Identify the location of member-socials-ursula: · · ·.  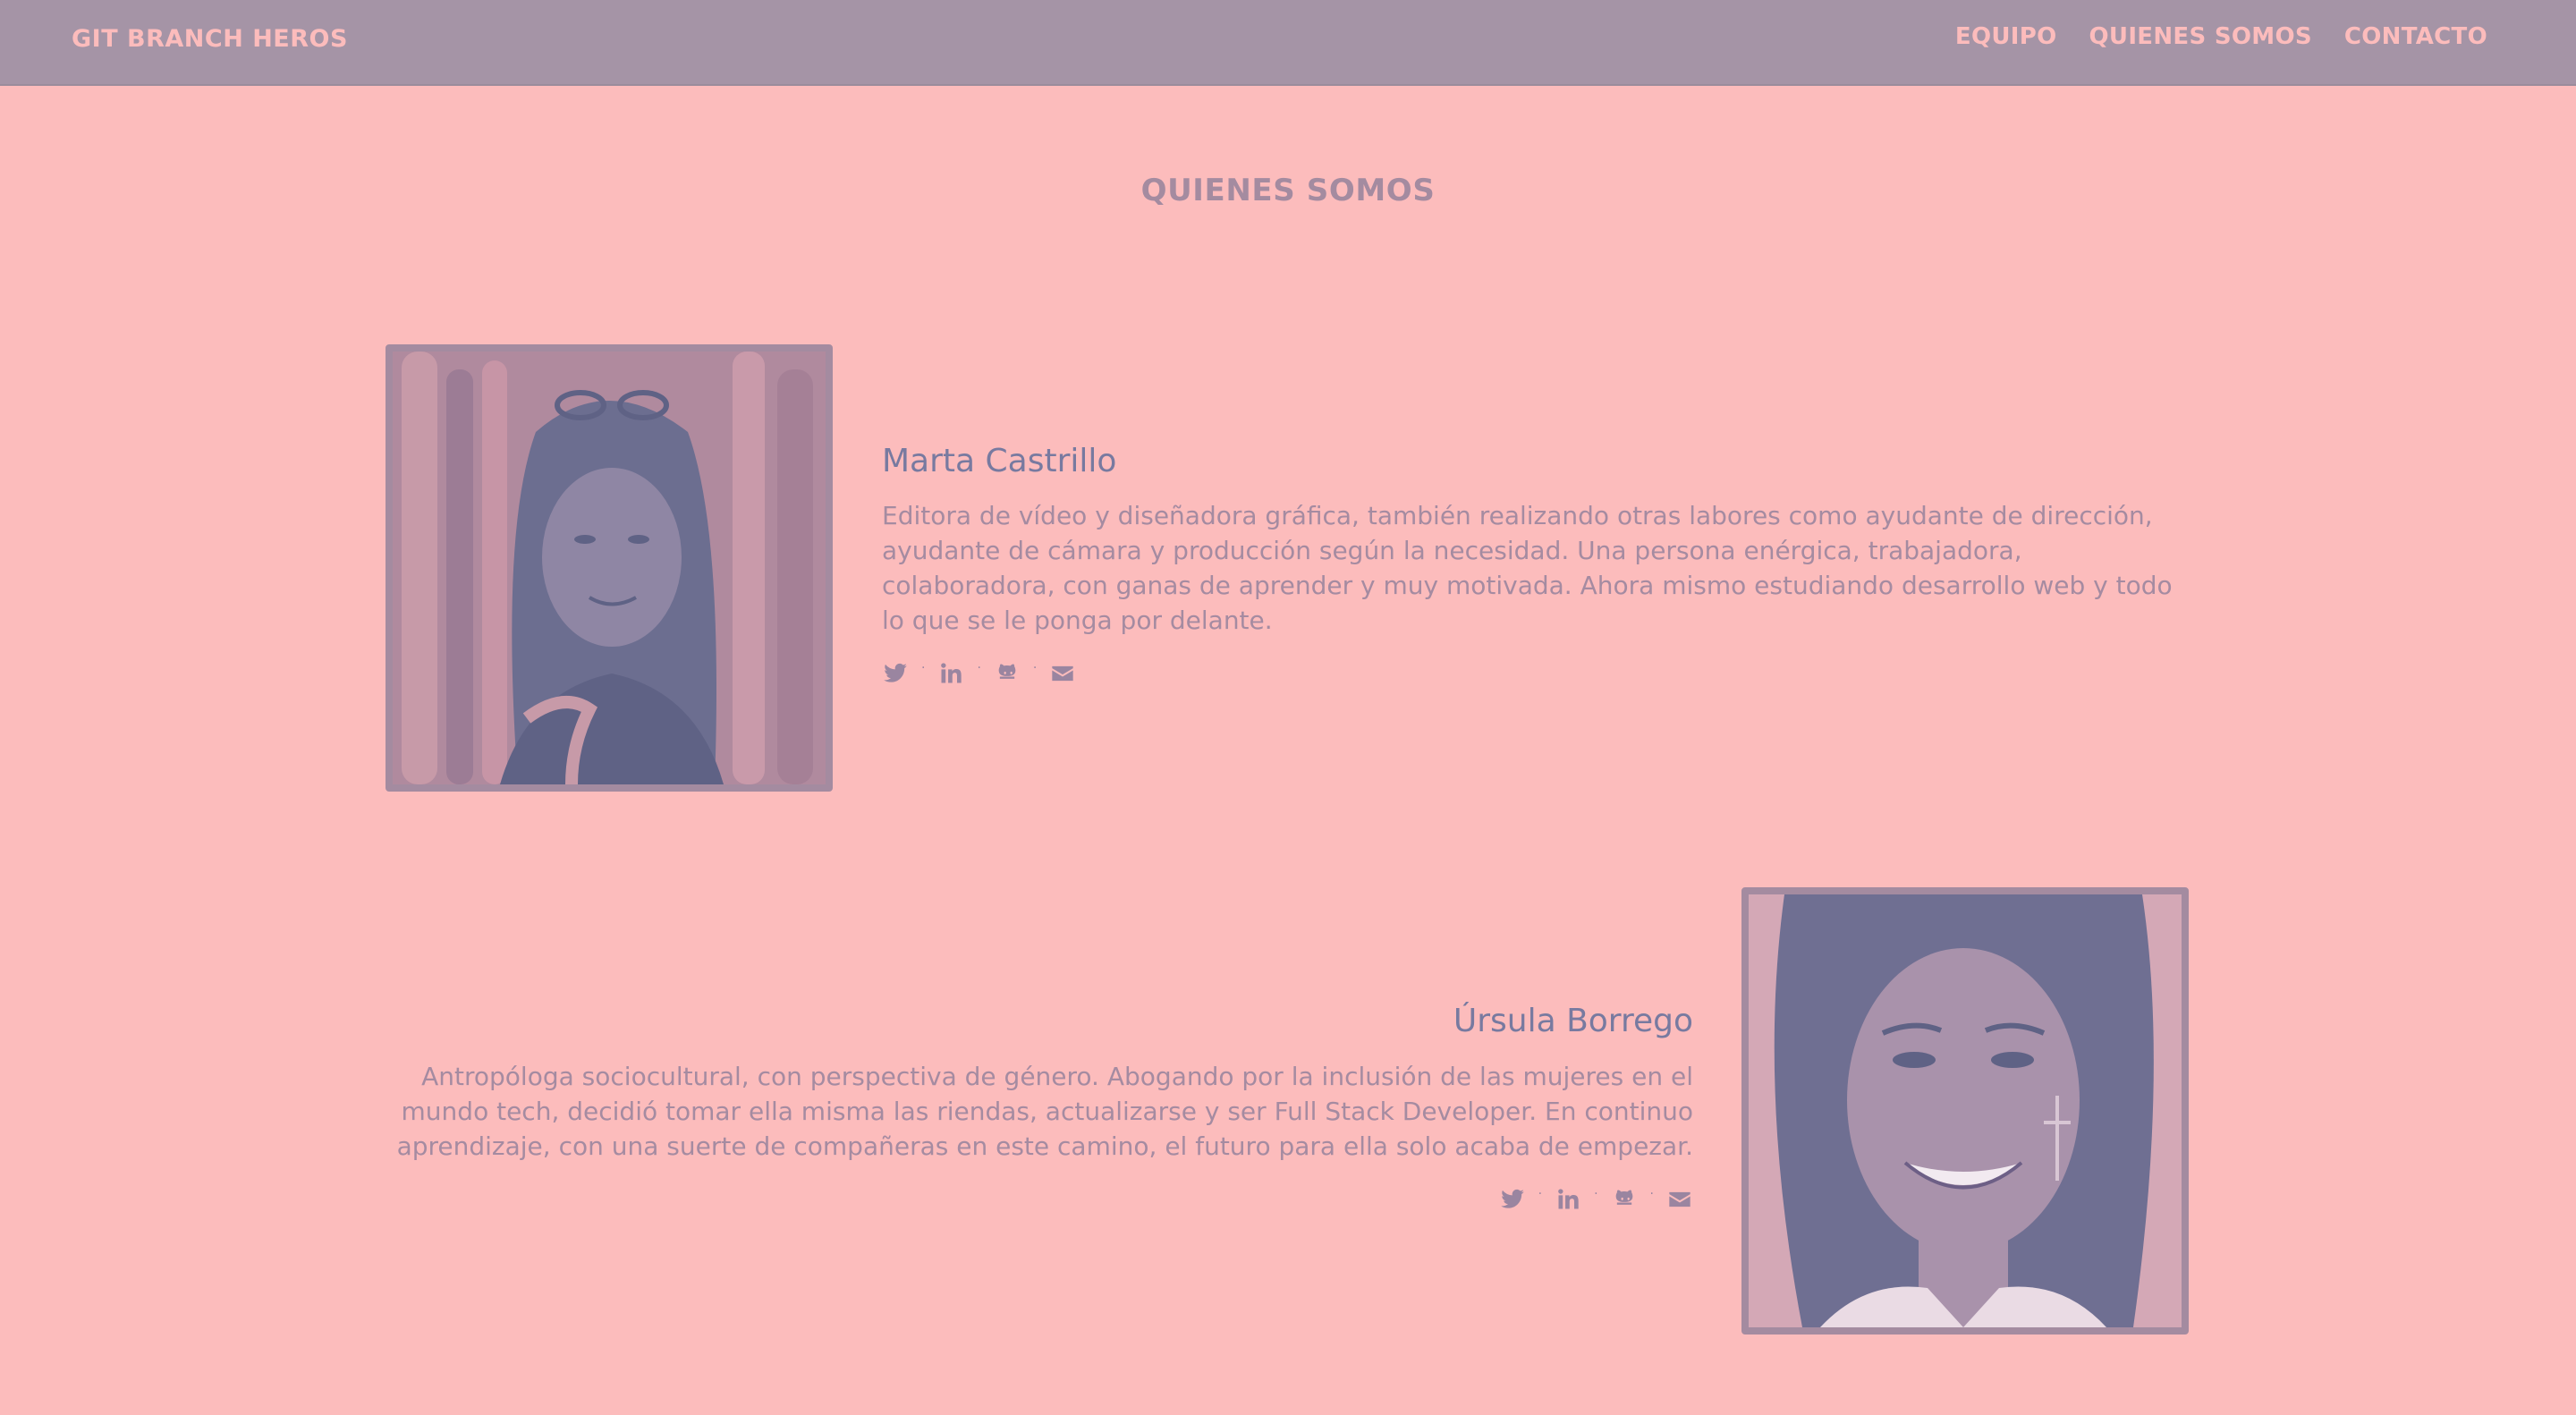
(1596, 1199).